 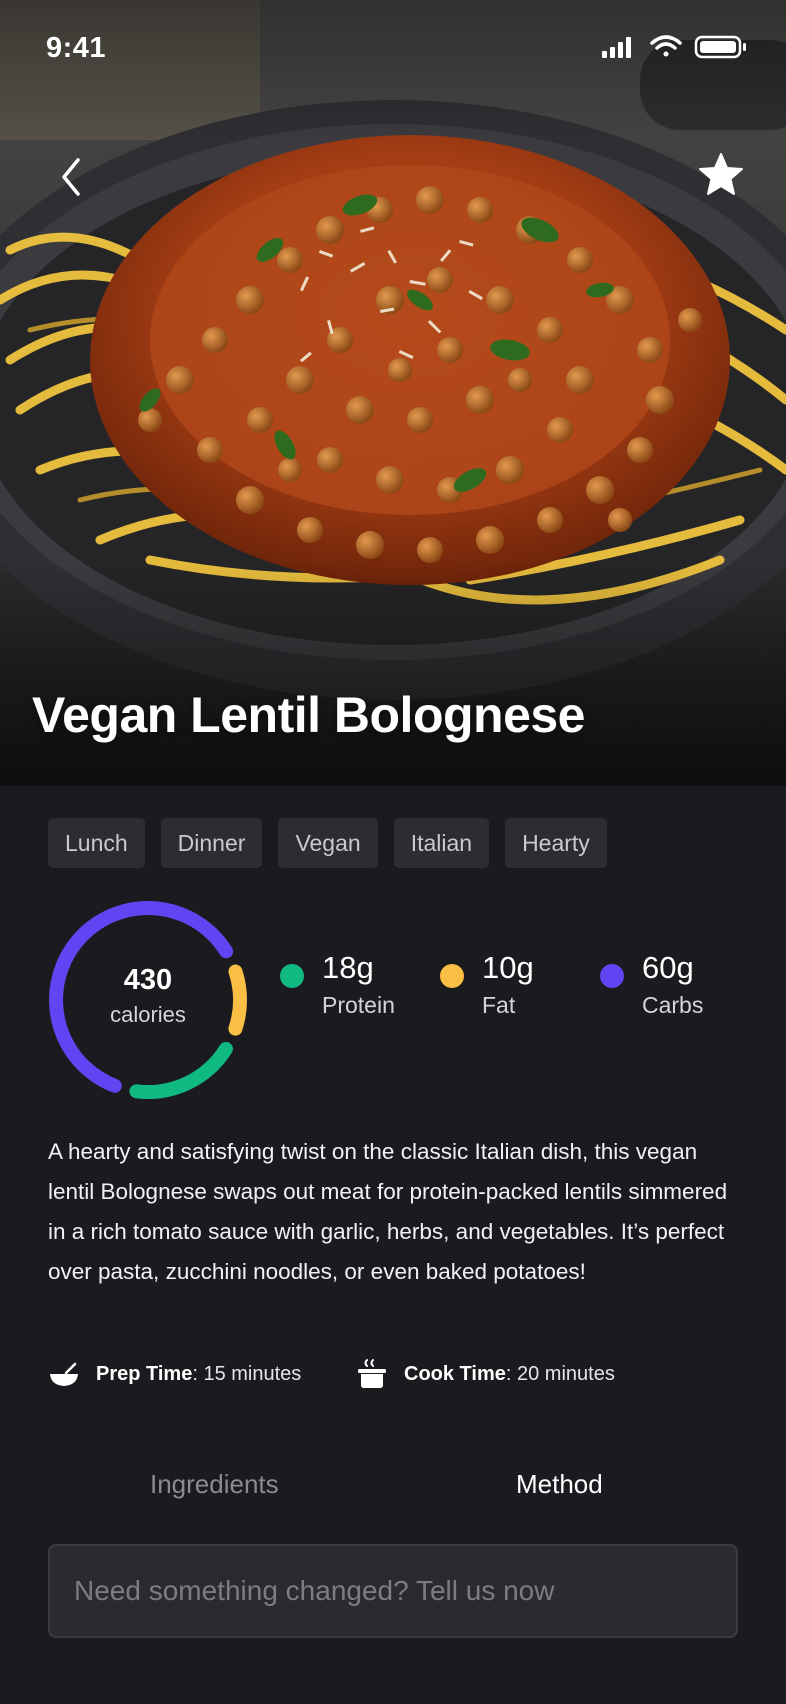 I want to click on fat-ring-segment, so click(x=148, y=1000).